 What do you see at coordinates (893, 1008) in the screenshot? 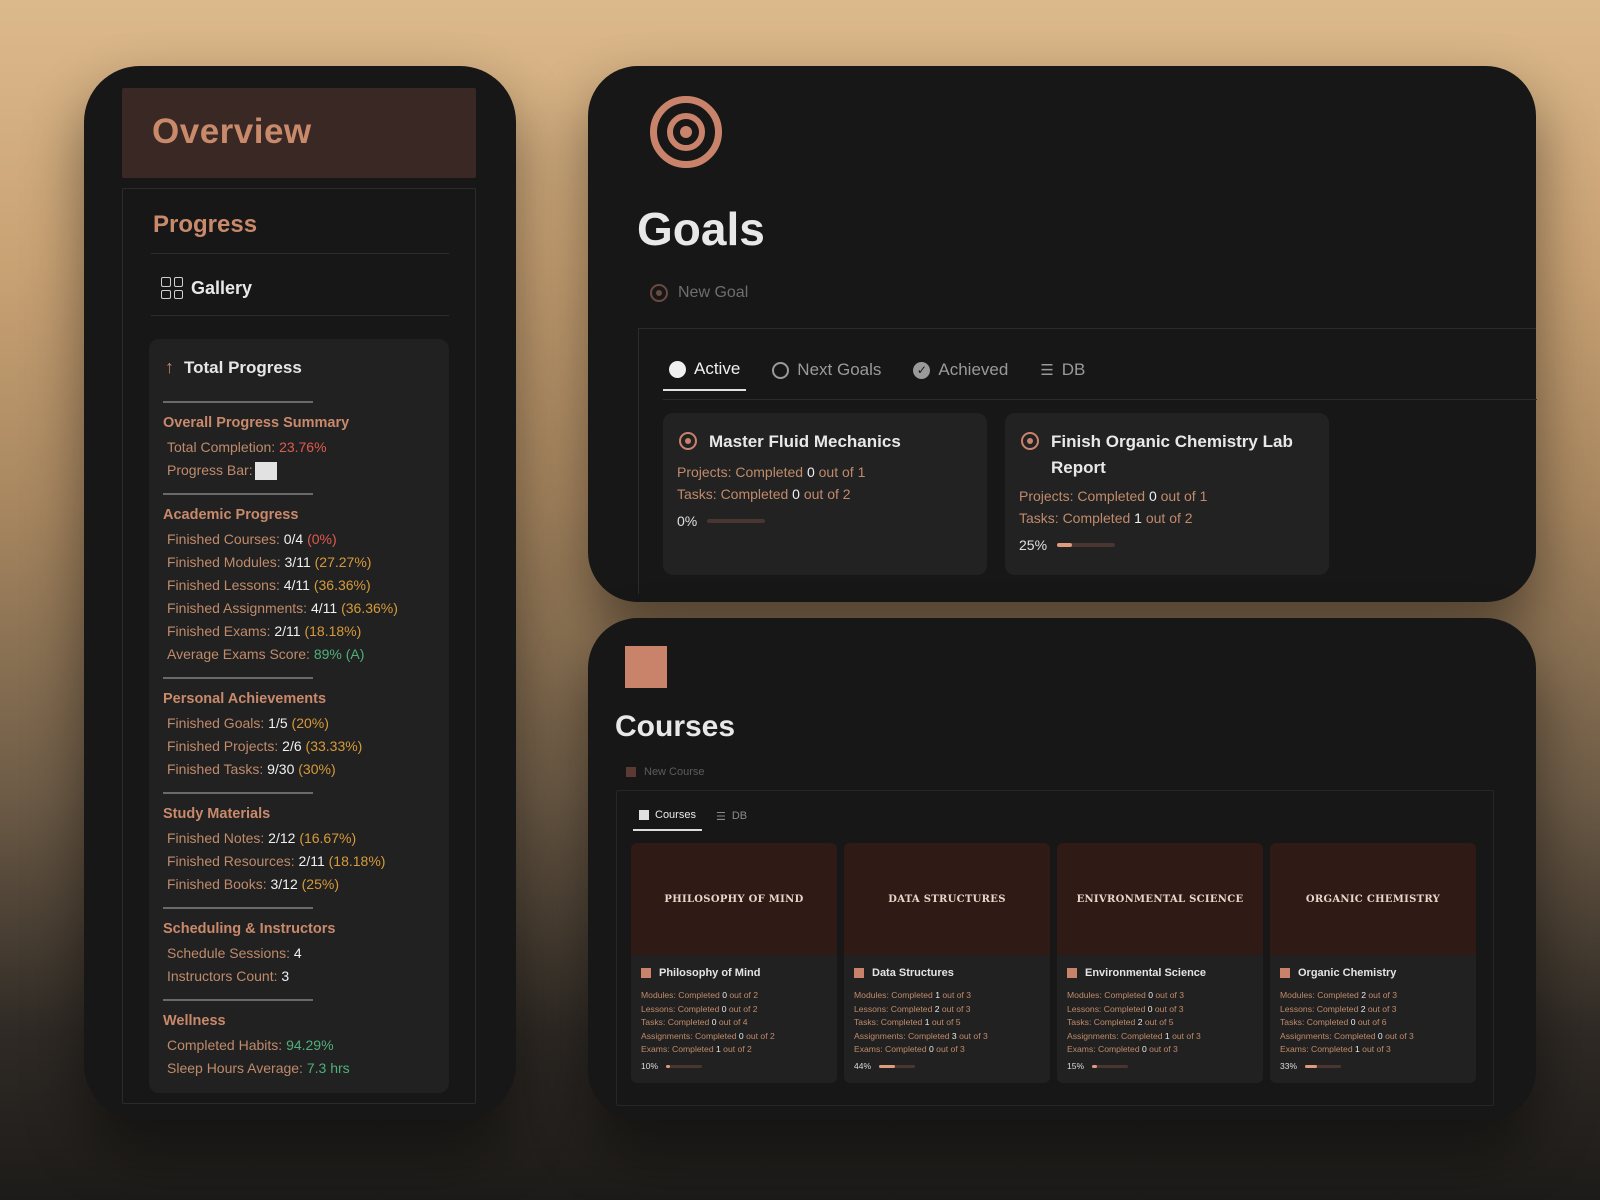
I see `label: Lessons: Completed` at bounding box center [893, 1008].